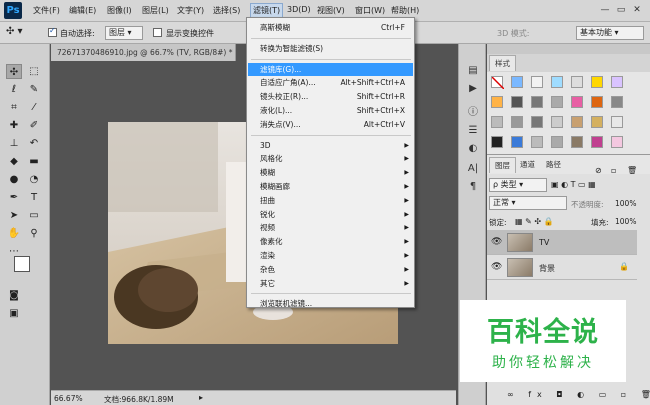 The width and height of the screenshot is (650, 405). What do you see at coordinates (330, 214) in the screenshot?
I see `filter-menu-item: 锐化 ▶` at bounding box center [330, 214].